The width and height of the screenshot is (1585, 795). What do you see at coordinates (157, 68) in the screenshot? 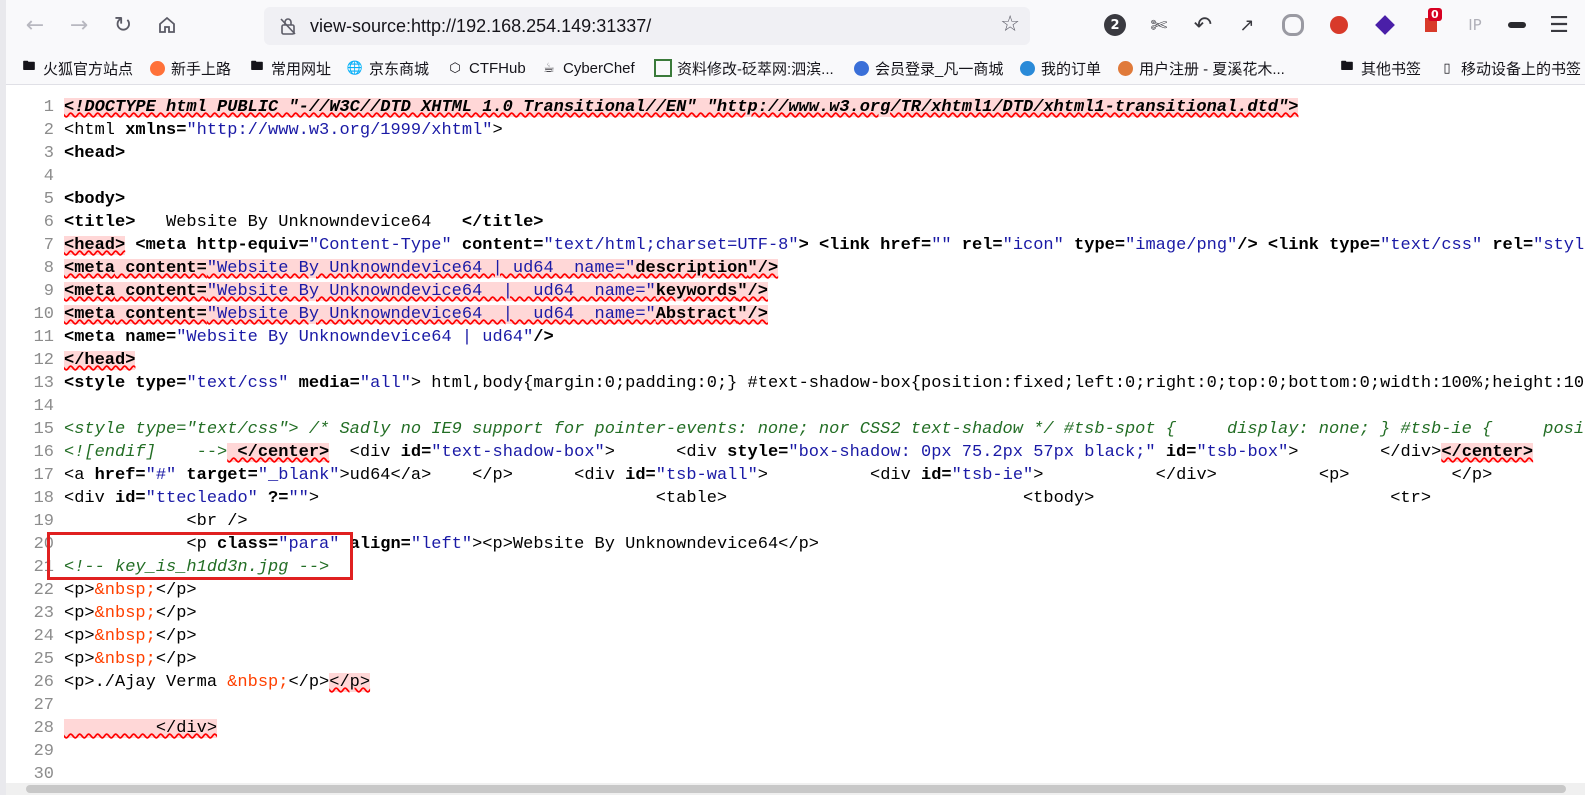
I see `firefox-icon` at bounding box center [157, 68].